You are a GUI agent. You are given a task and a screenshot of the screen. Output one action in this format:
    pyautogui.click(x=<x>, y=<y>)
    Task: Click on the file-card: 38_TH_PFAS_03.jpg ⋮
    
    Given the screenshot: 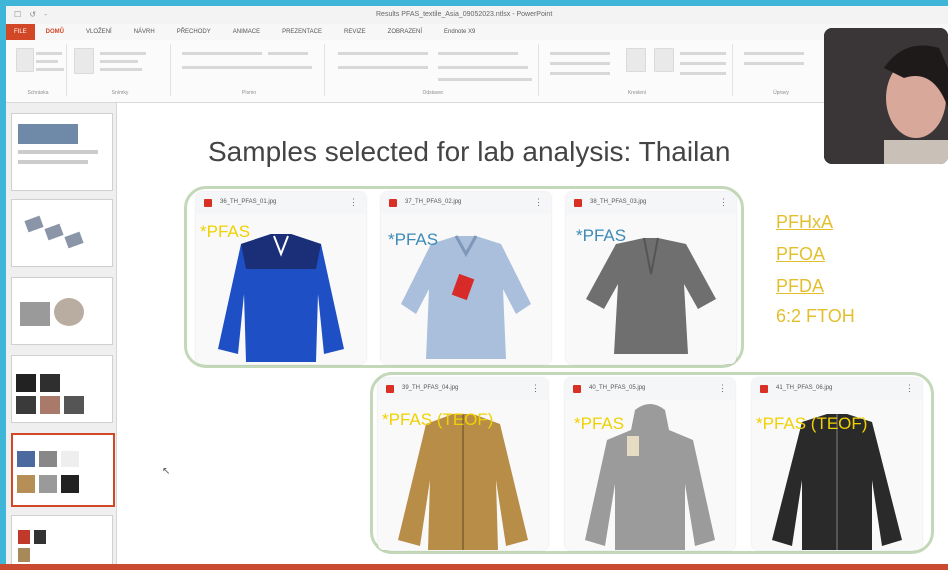 What is the action you would take?
    pyautogui.click(x=651, y=278)
    